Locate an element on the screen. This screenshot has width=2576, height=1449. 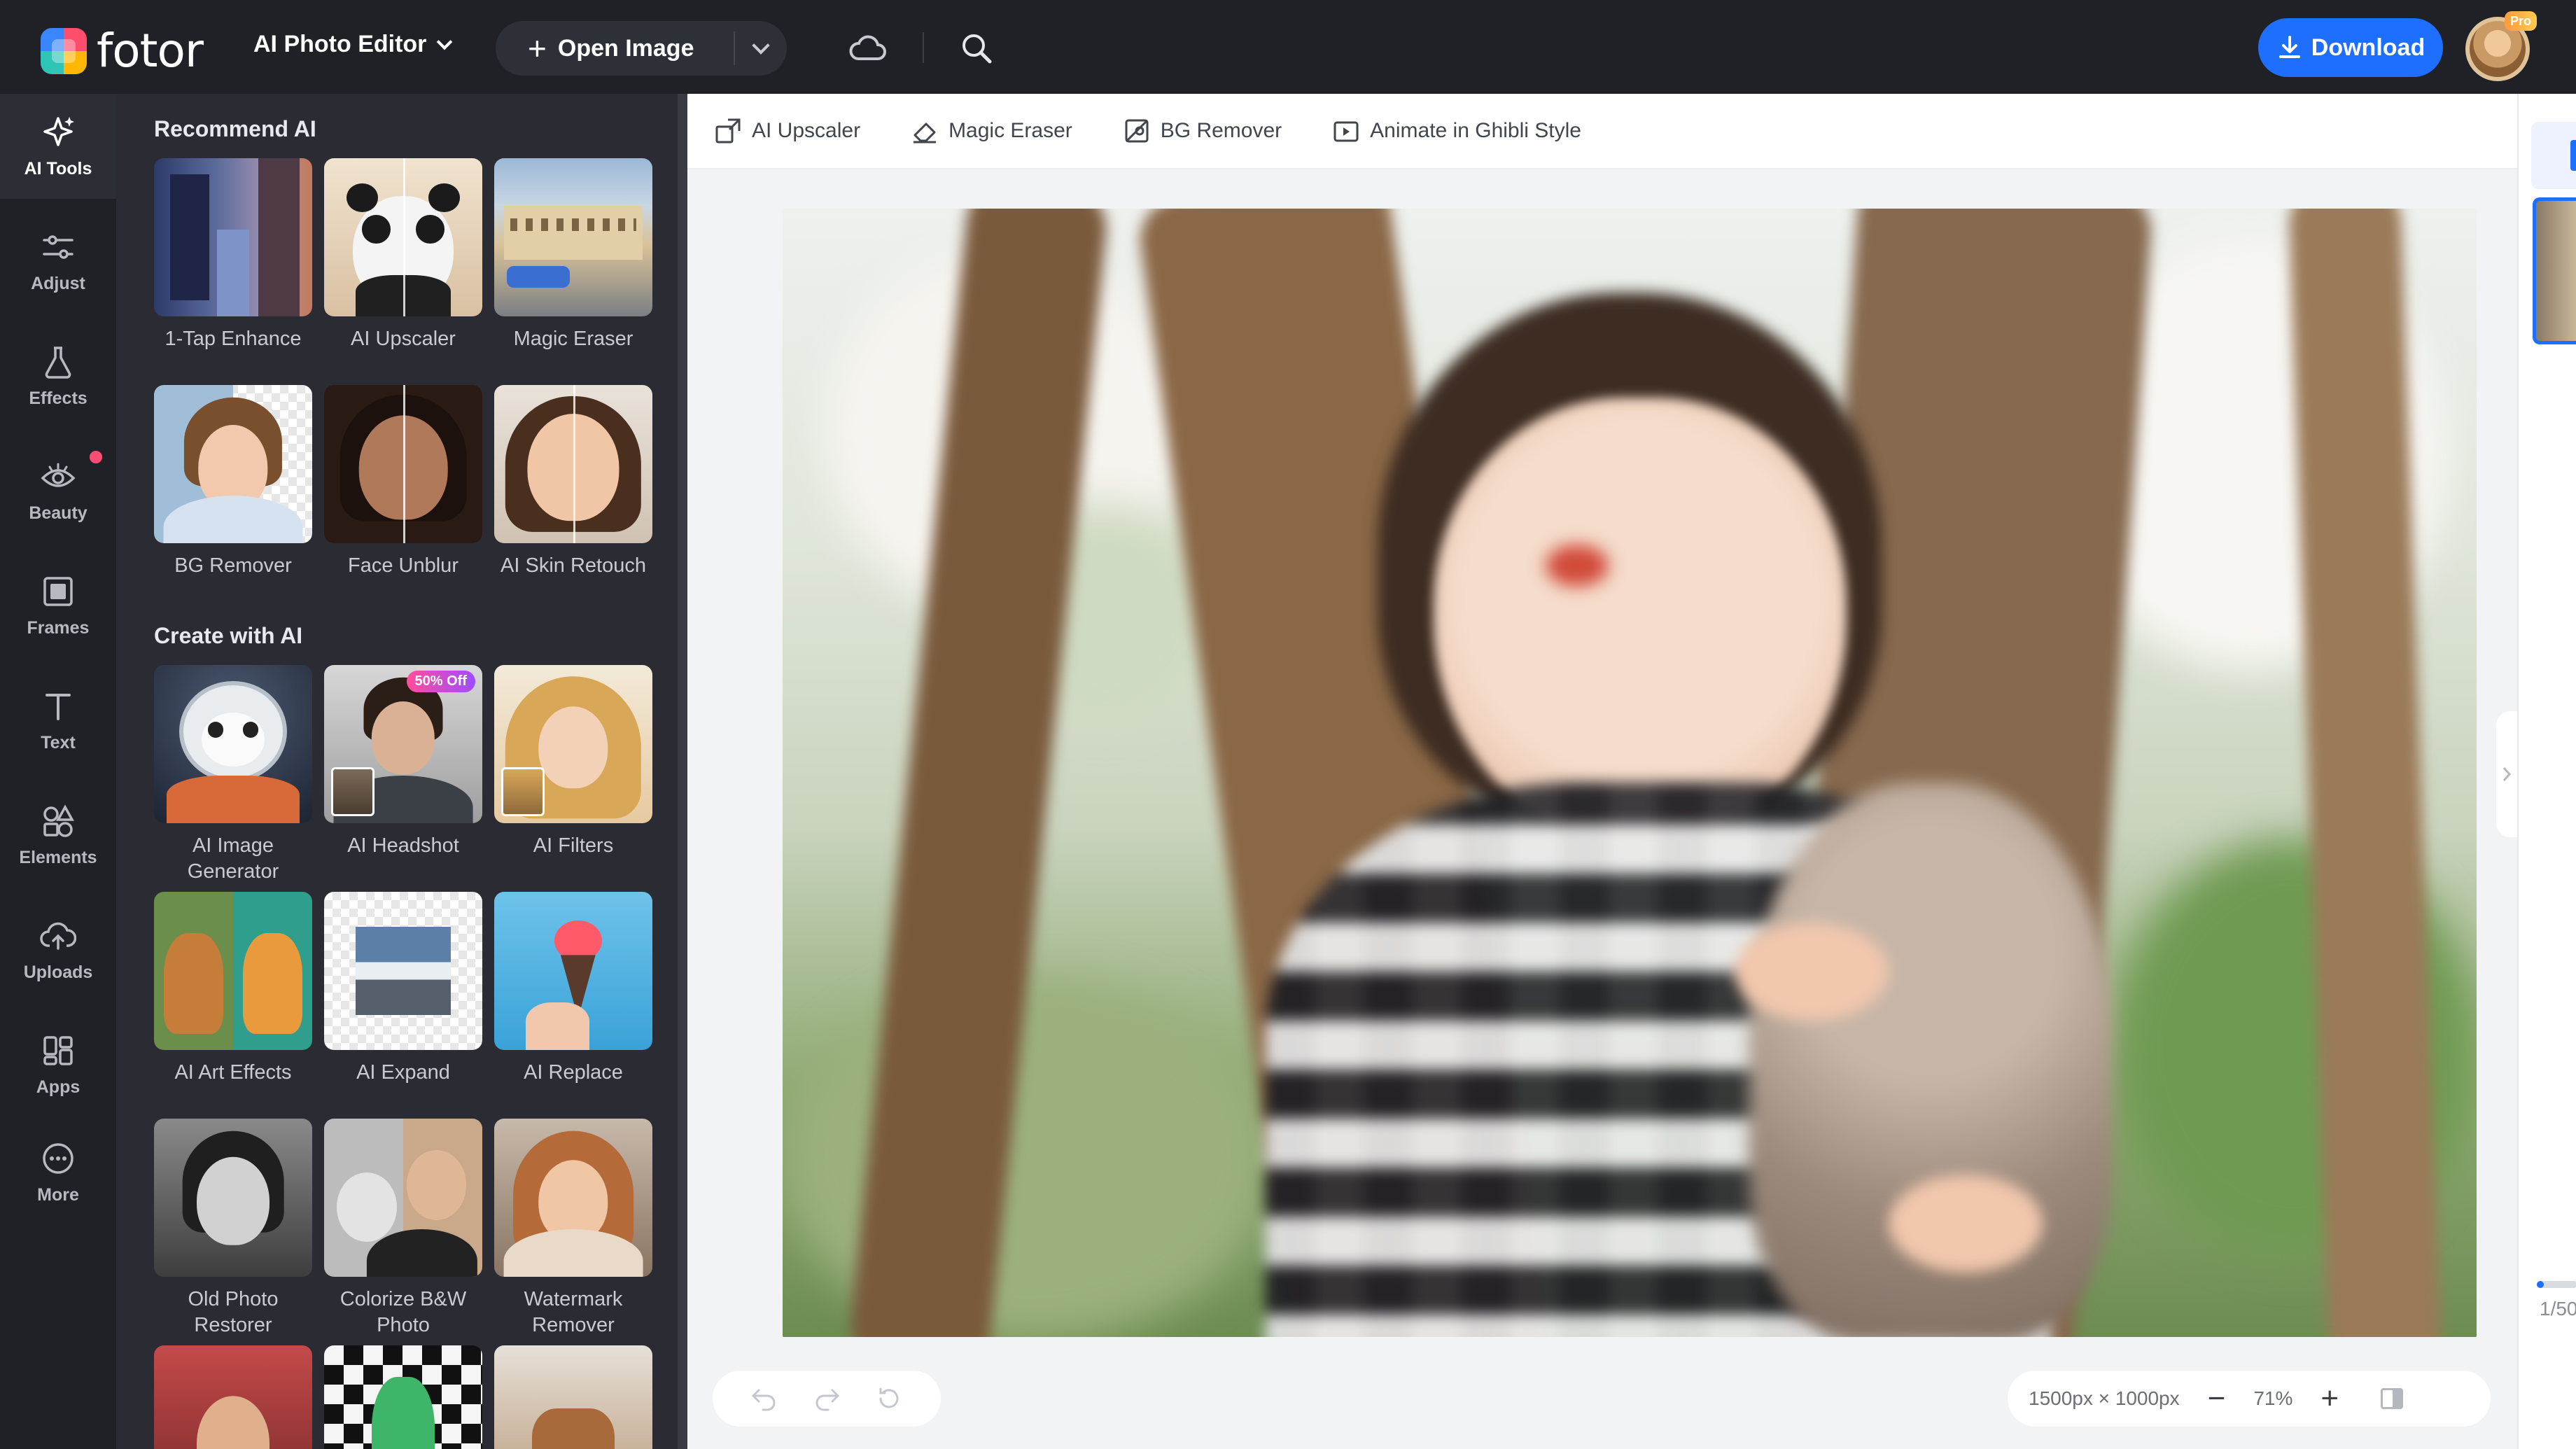
tool-card-magic-eraser: Magic Eraser is located at coordinates (573, 255).